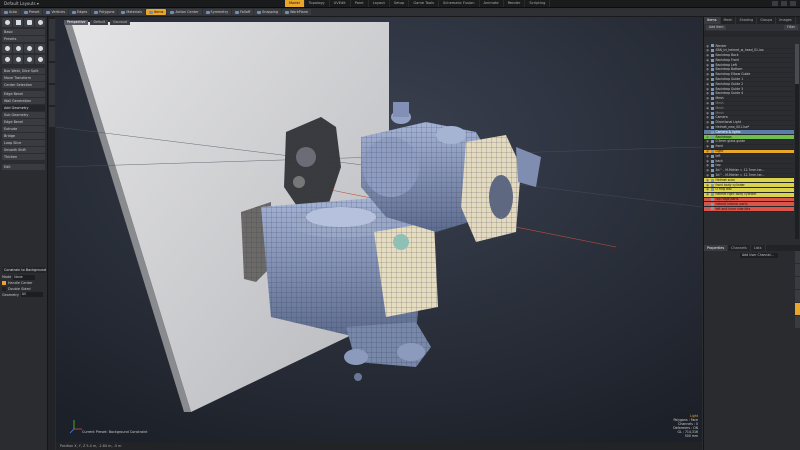  What do you see at coordinates (515, 3) in the screenshot?
I see `tab-render: Render` at bounding box center [515, 3].